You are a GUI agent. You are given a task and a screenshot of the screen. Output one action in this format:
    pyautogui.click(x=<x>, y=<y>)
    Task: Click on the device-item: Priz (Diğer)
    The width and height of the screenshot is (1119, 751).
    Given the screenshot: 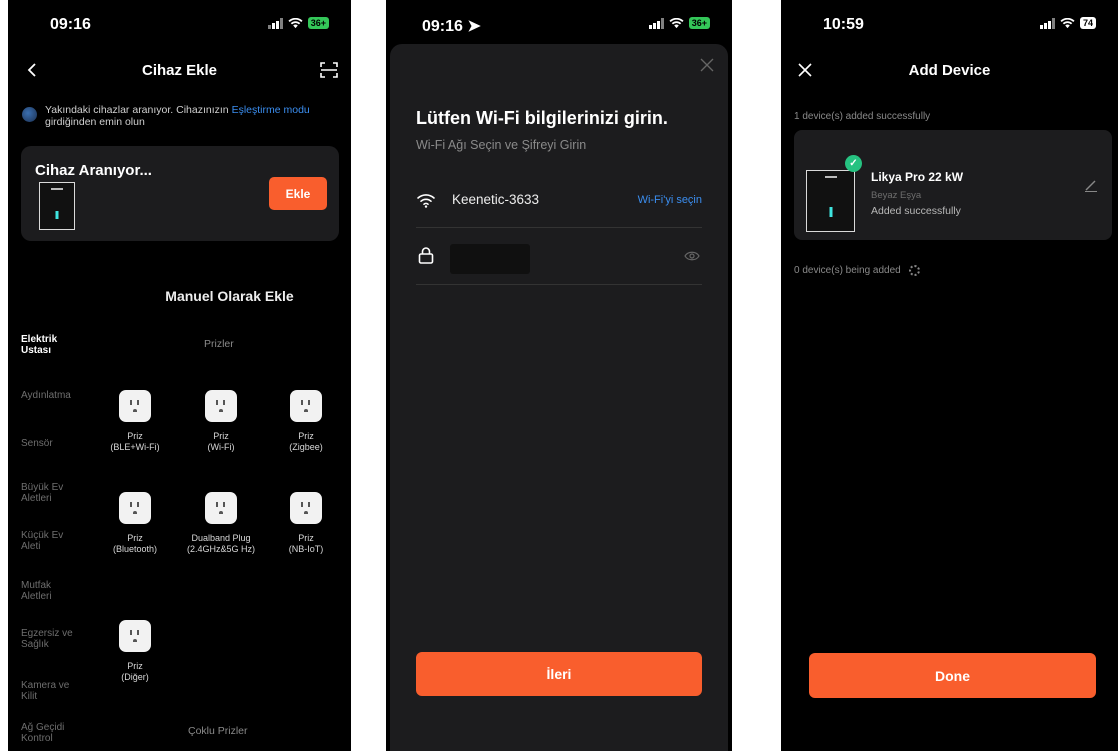 What is the action you would take?
    pyautogui.click(x=135, y=651)
    